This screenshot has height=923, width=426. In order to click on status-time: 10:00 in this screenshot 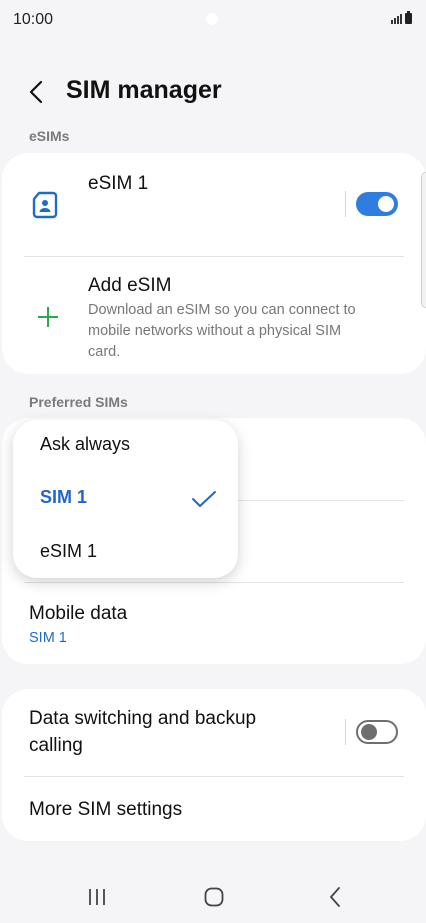, I will do `click(33, 19)`.